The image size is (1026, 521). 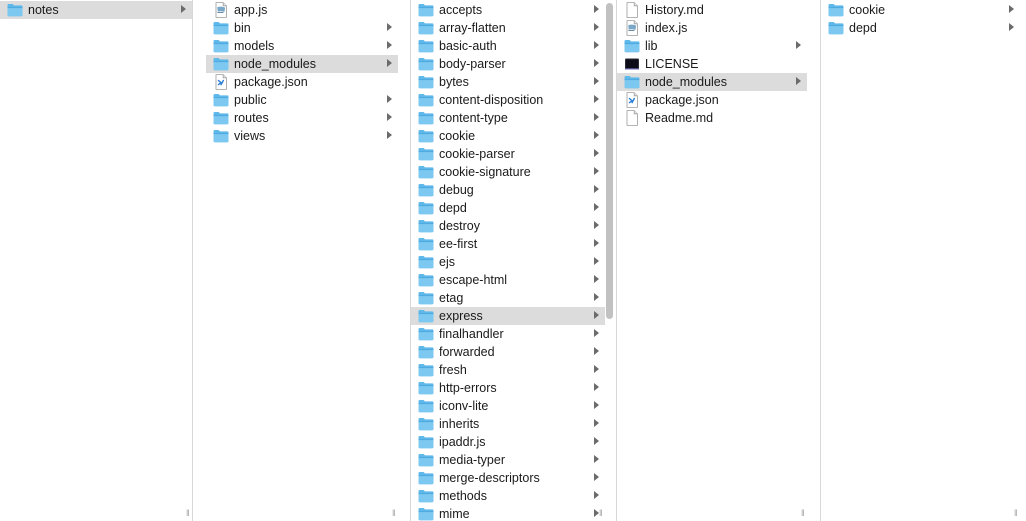 What do you see at coordinates (609, 161) in the screenshot?
I see `vertical-scrollbar` at bounding box center [609, 161].